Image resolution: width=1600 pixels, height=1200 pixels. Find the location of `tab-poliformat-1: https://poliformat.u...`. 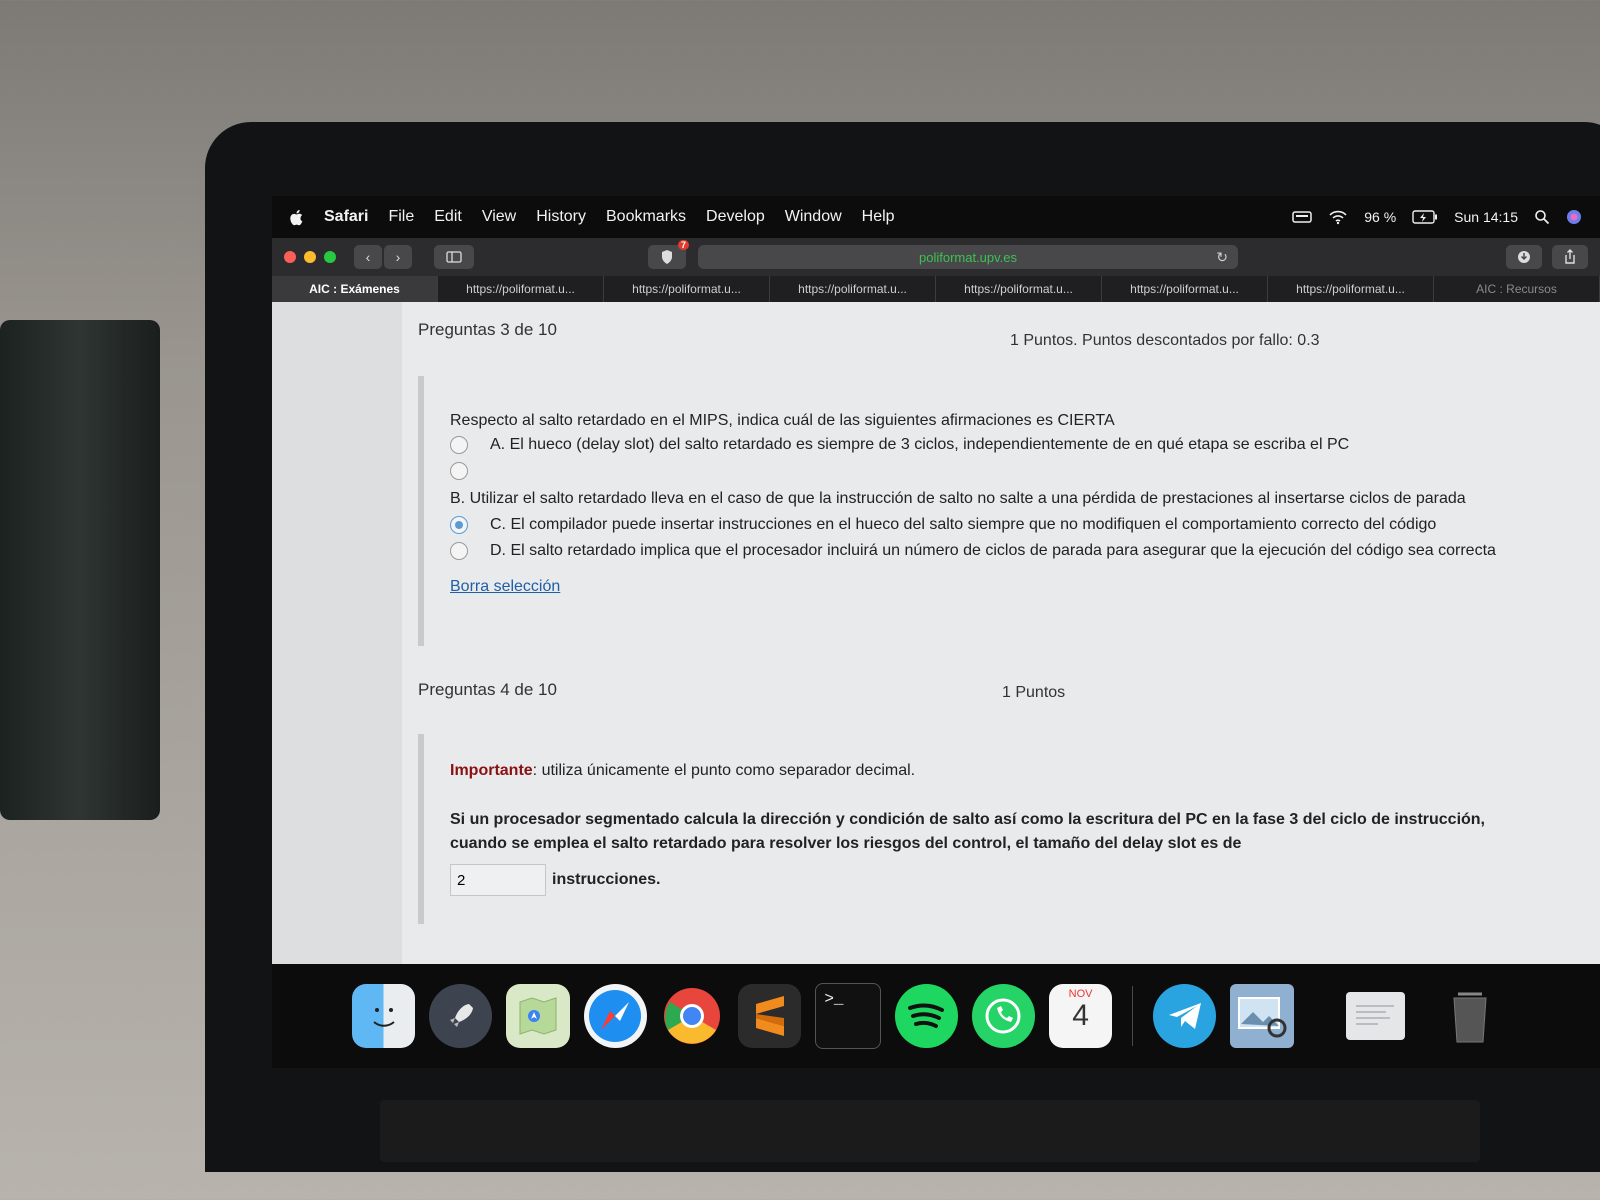

tab-poliformat-1: https://poliformat.u... is located at coordinates (521, 289).